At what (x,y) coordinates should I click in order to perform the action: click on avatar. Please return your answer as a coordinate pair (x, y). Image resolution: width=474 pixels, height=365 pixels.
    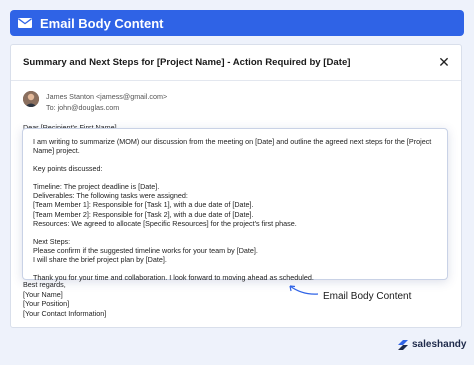
    Looking at the image, I should click on (31, 99).